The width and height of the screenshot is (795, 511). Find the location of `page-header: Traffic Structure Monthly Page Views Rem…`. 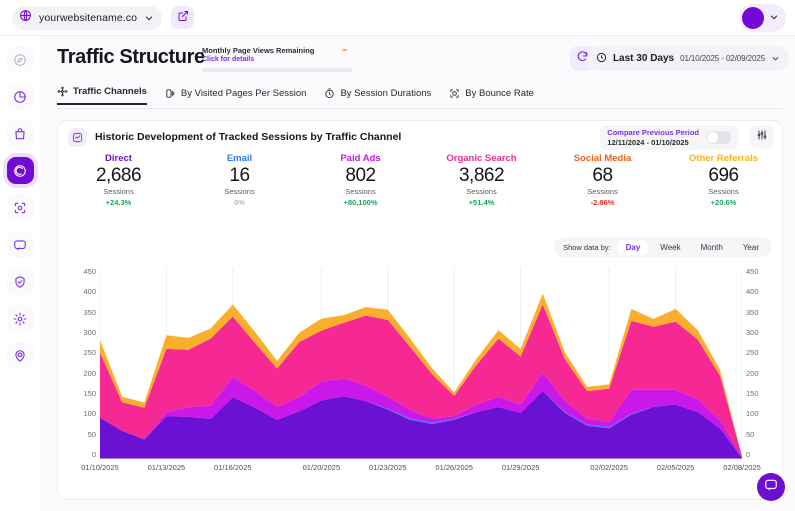

page-header: Traffic Structure Monthly Page Views Rem… is located at coordinates (417, 60).